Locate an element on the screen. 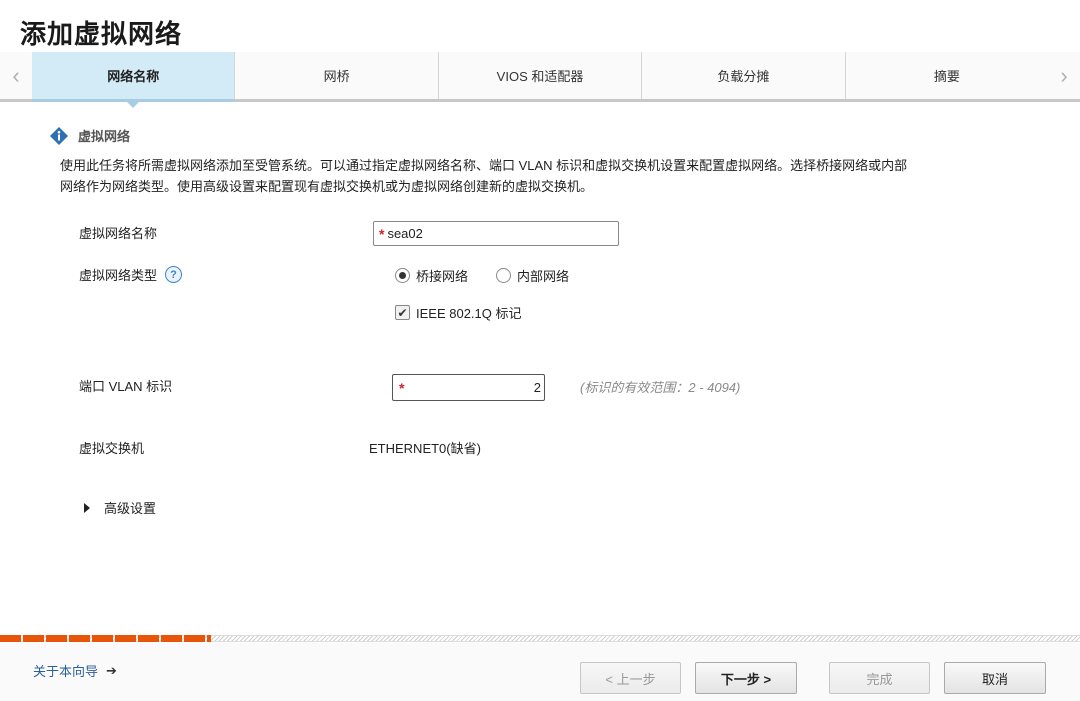 The width and height of the screenshot is (1080, 701). expand-triangle-icon is located at coordinates (87, 507).